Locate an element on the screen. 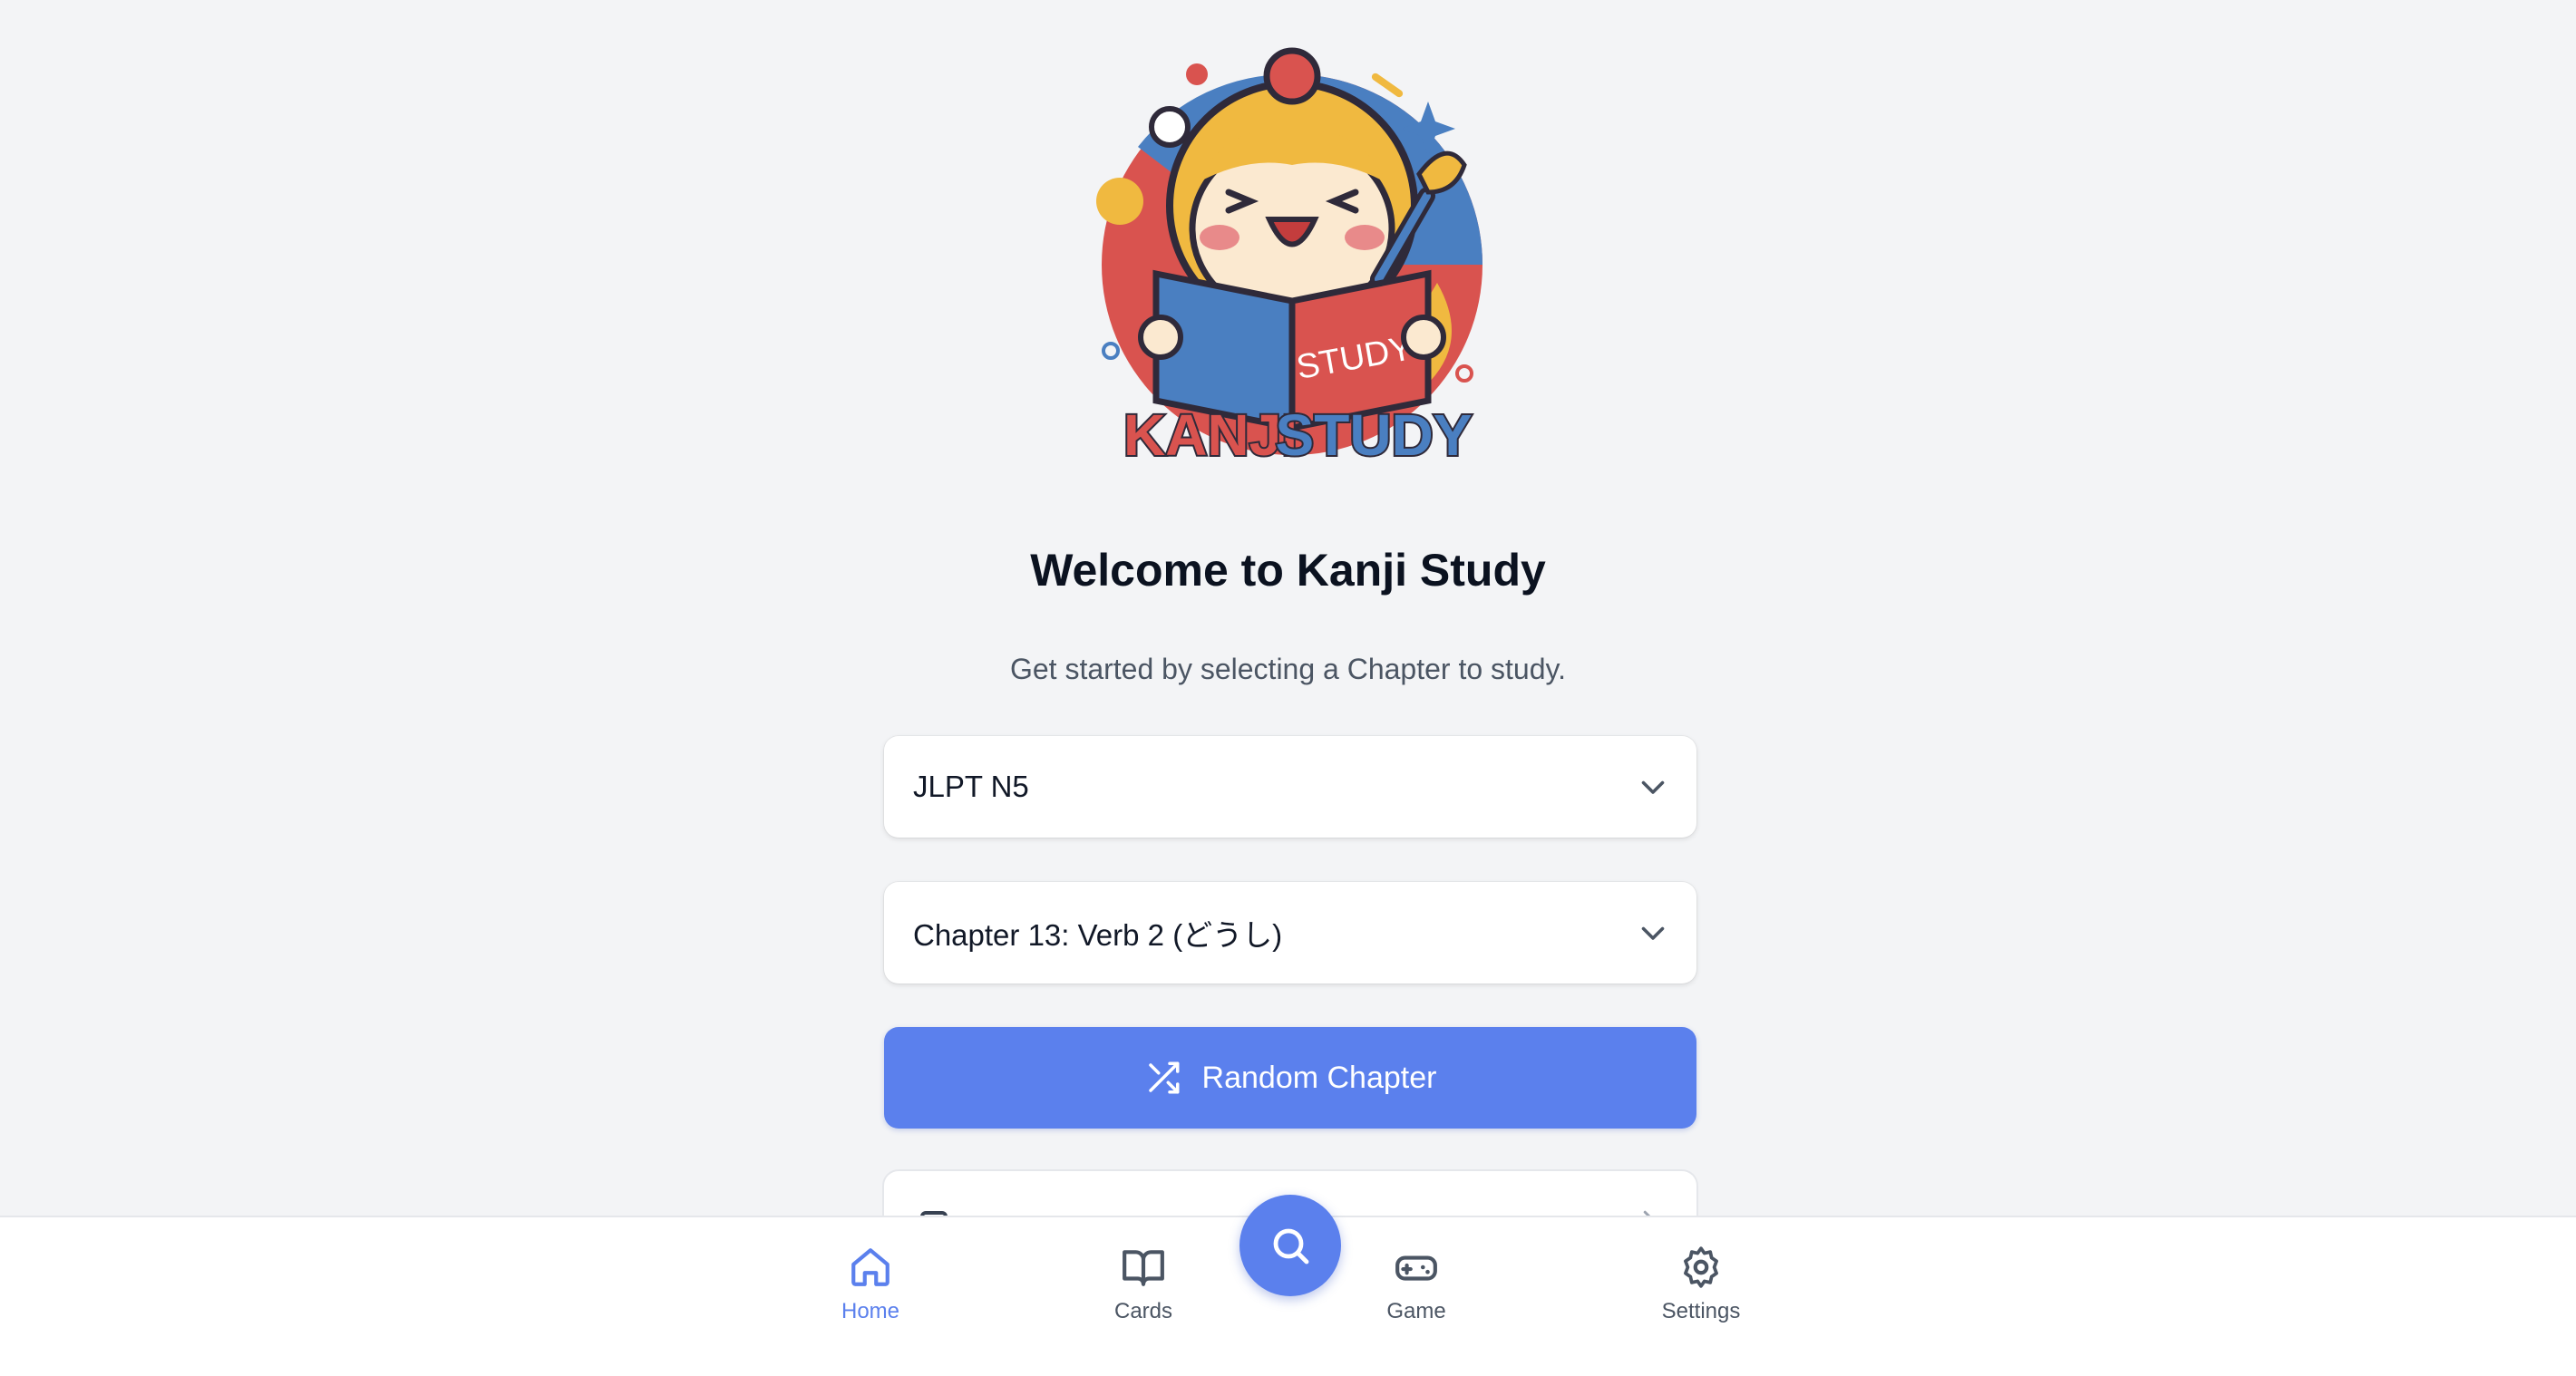 This screenshot has width=2576, height=1376. nav-label-cards: Cards is located at coordinates (1143, 1311).